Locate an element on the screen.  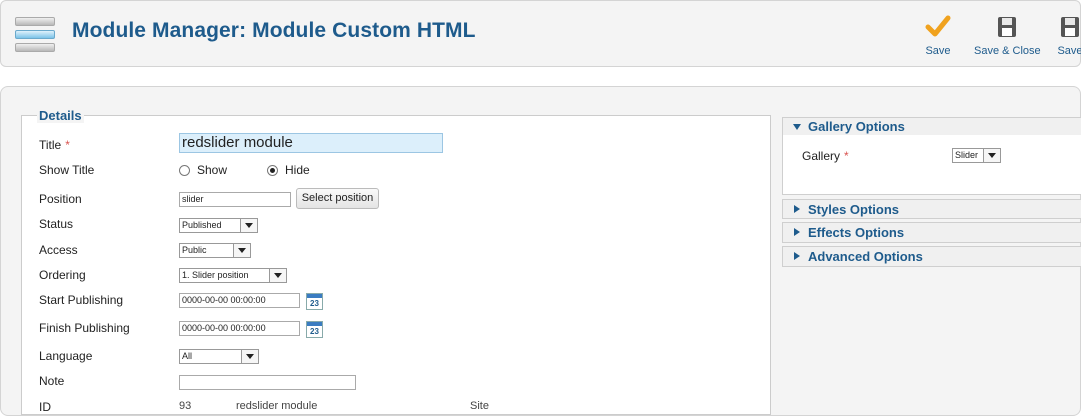
show-title-show-label: Show is located at coordinates (212, 170).